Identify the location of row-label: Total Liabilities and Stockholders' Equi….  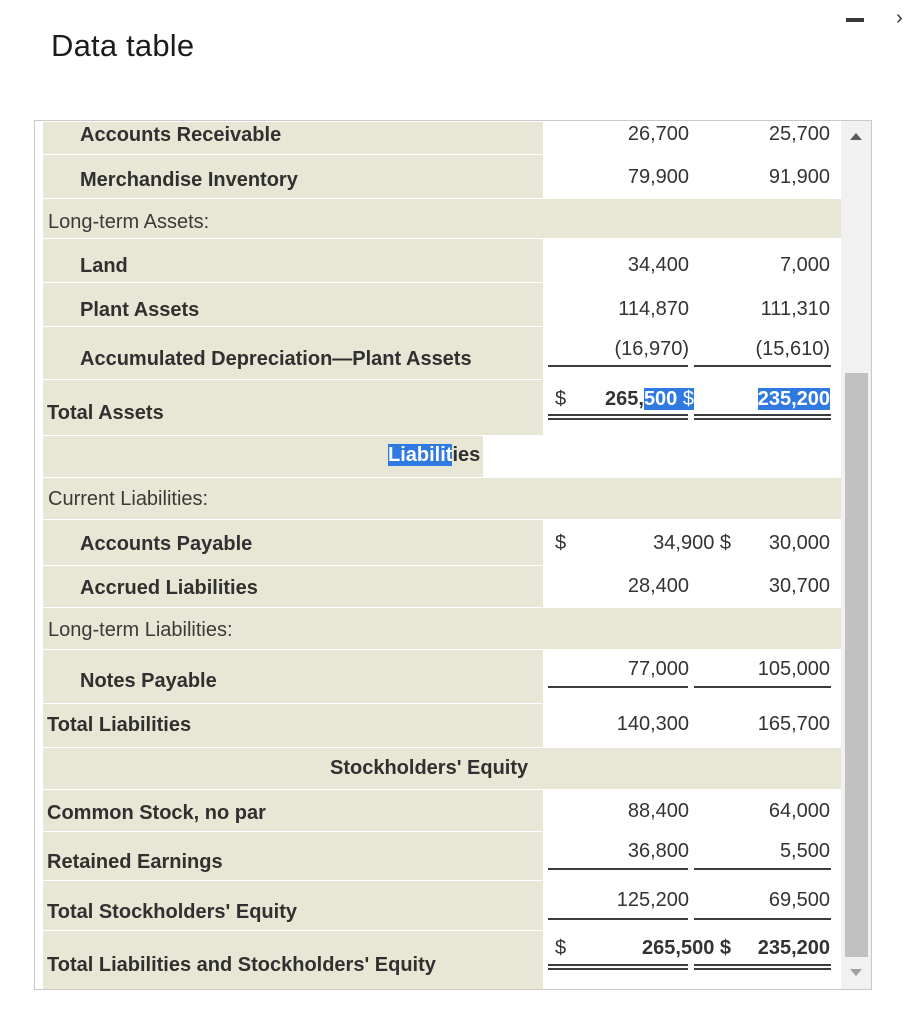
(241, 965).